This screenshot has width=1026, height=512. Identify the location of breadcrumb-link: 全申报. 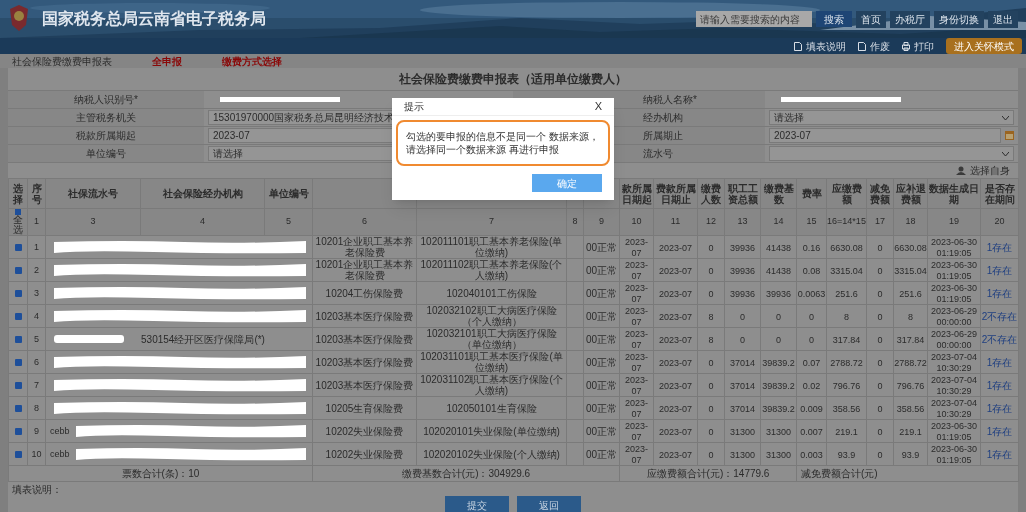
(167, 61).